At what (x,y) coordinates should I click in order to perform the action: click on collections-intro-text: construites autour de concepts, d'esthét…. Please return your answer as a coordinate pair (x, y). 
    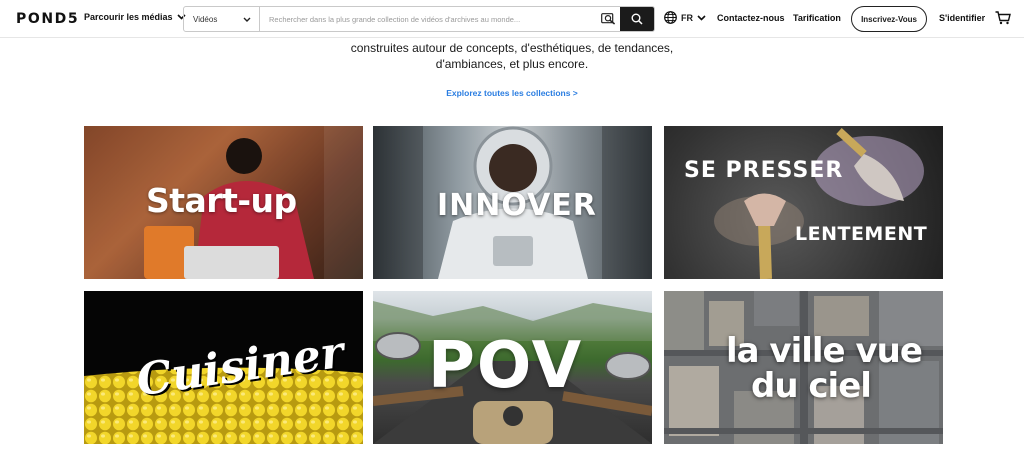
    Looking at the image, I should click on (512, 56).